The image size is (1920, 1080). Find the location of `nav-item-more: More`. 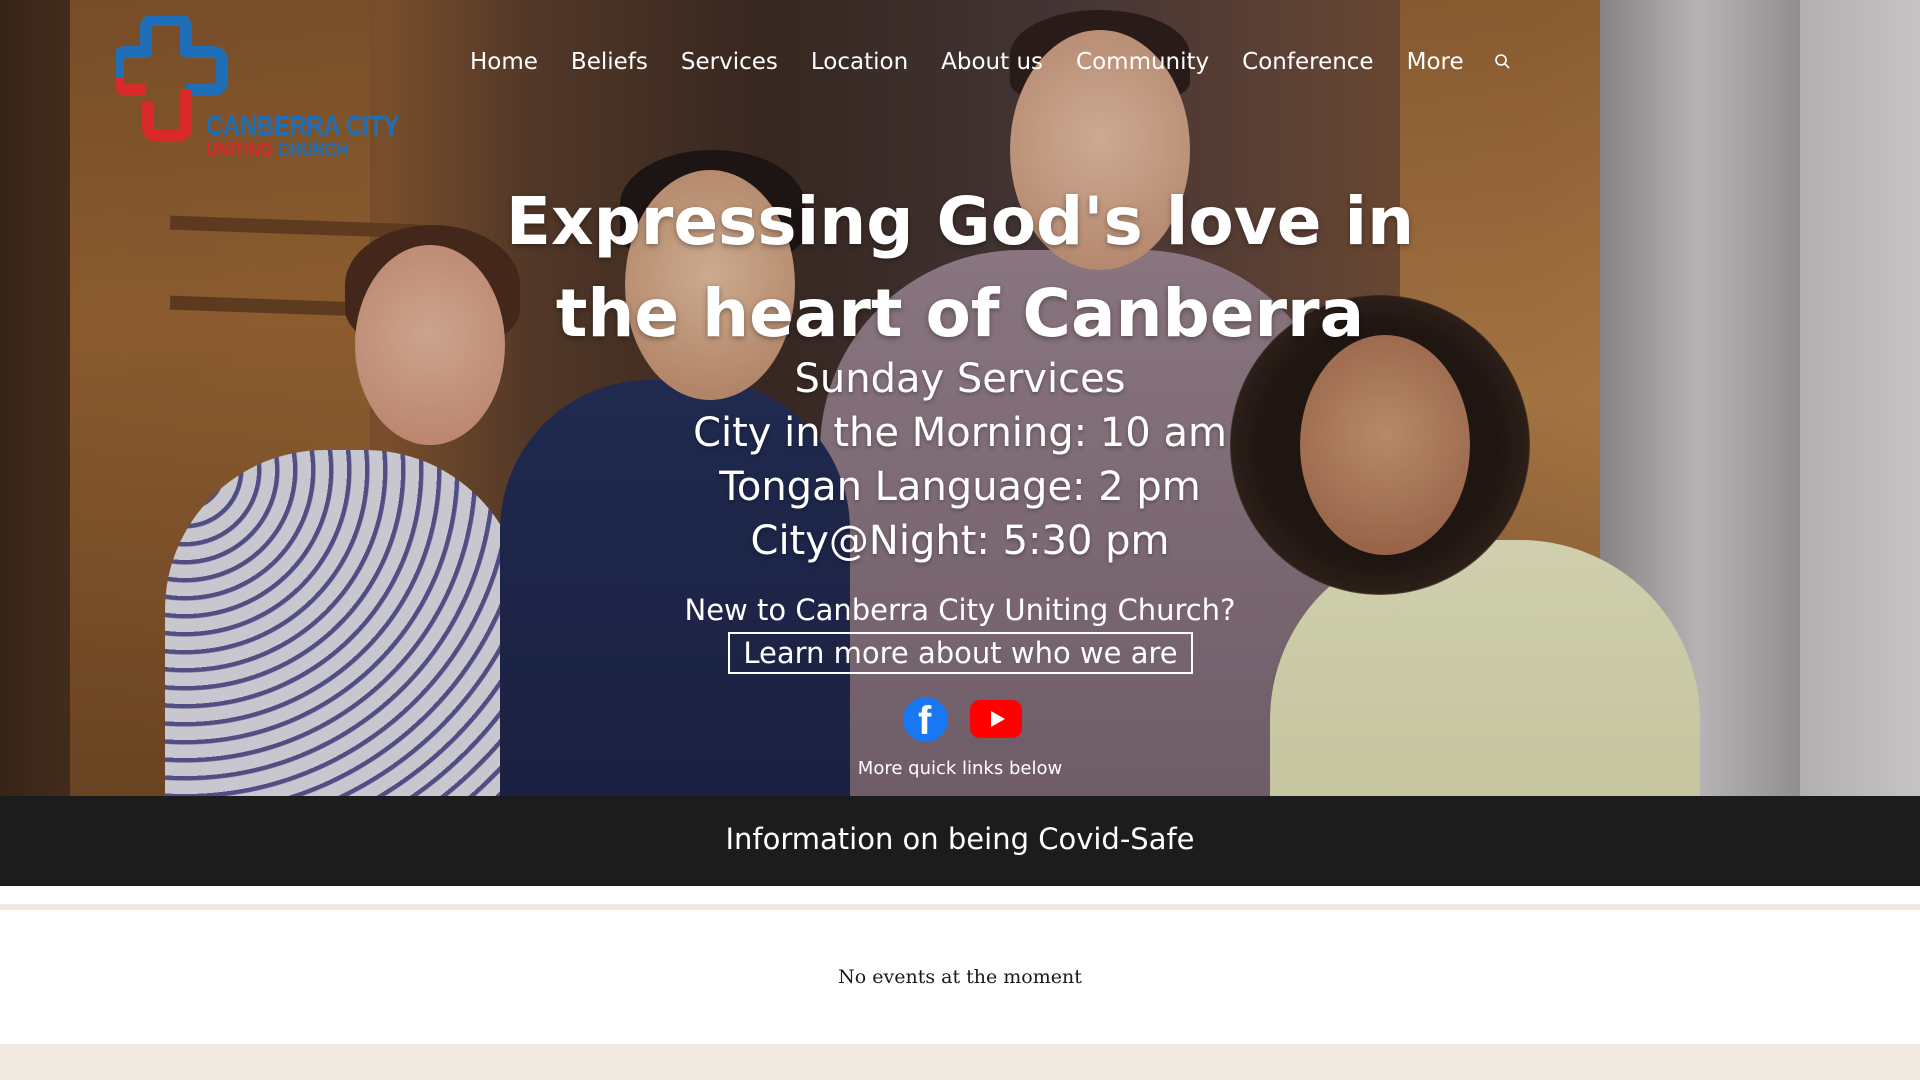

nav-item-more: More is located at coordinates (1435, 62).